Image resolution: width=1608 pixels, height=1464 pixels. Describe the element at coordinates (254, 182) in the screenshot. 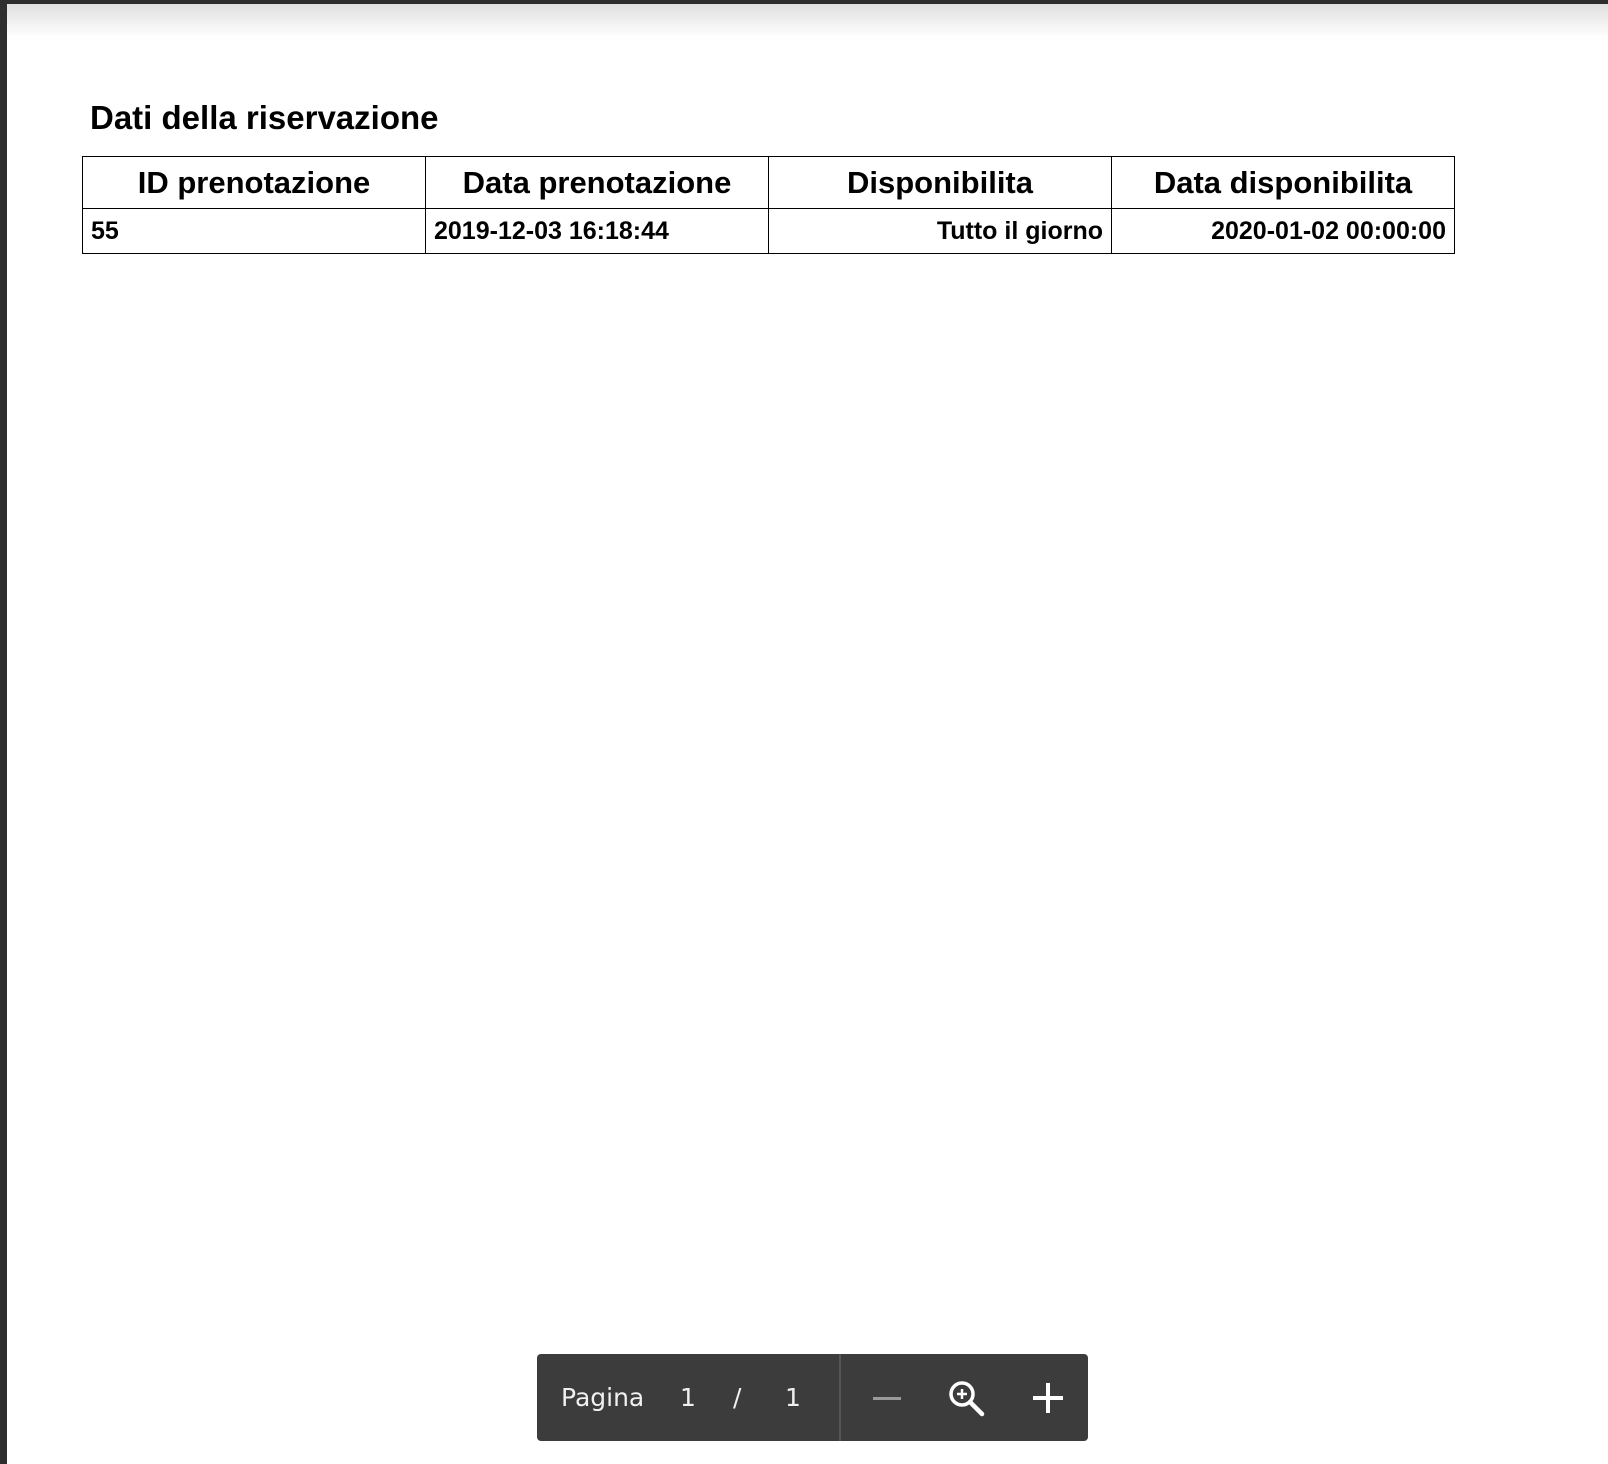

I see `header-id-prenotazione: ID prenotazione` at that location.